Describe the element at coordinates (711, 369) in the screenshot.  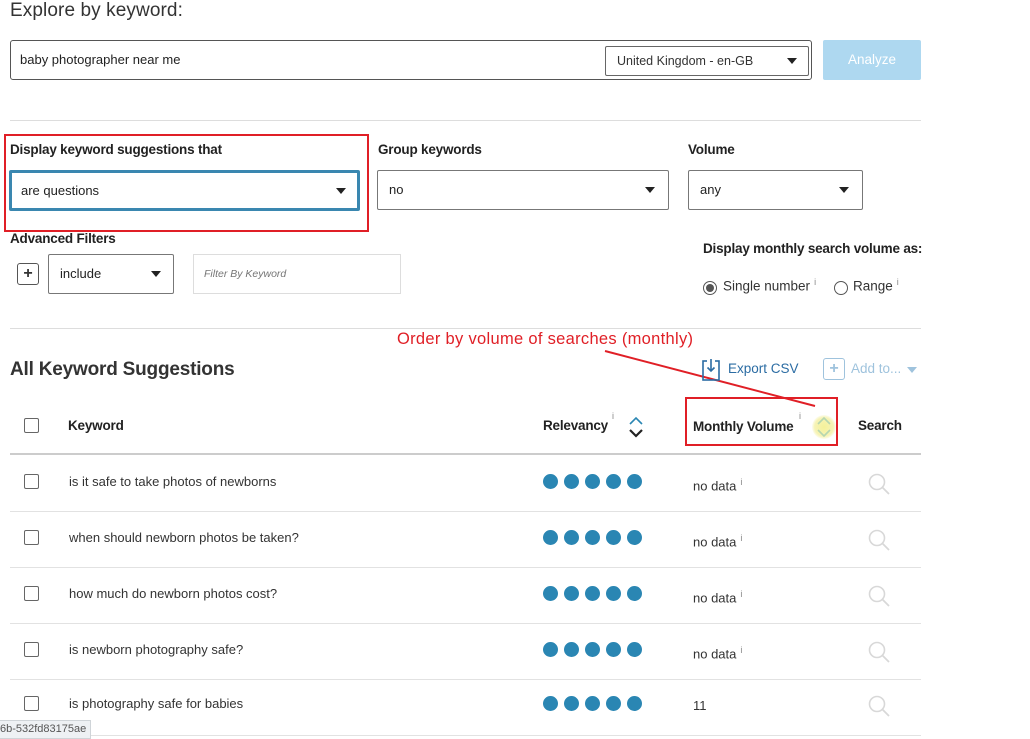
I see `download-icon` at that location.